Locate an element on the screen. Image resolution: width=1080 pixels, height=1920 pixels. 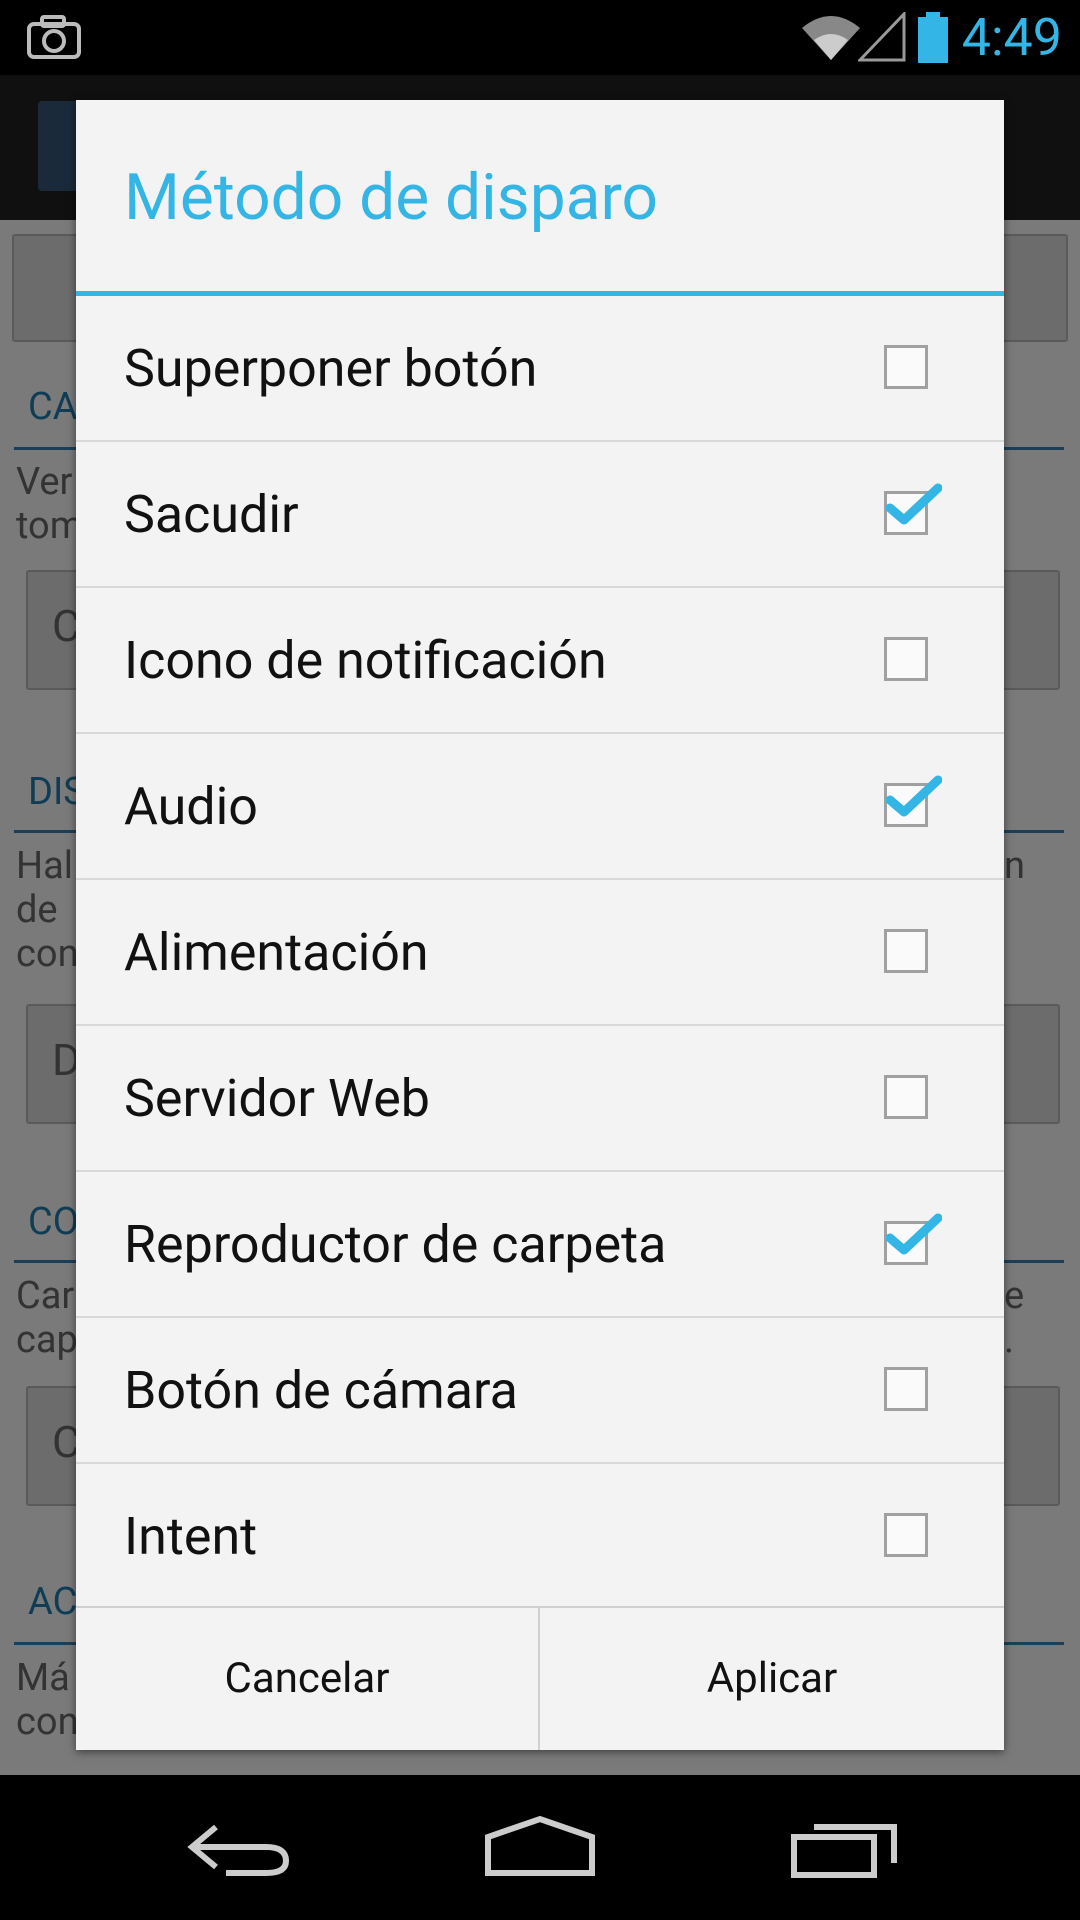
home-icon is located at coordinates (540, 1846).